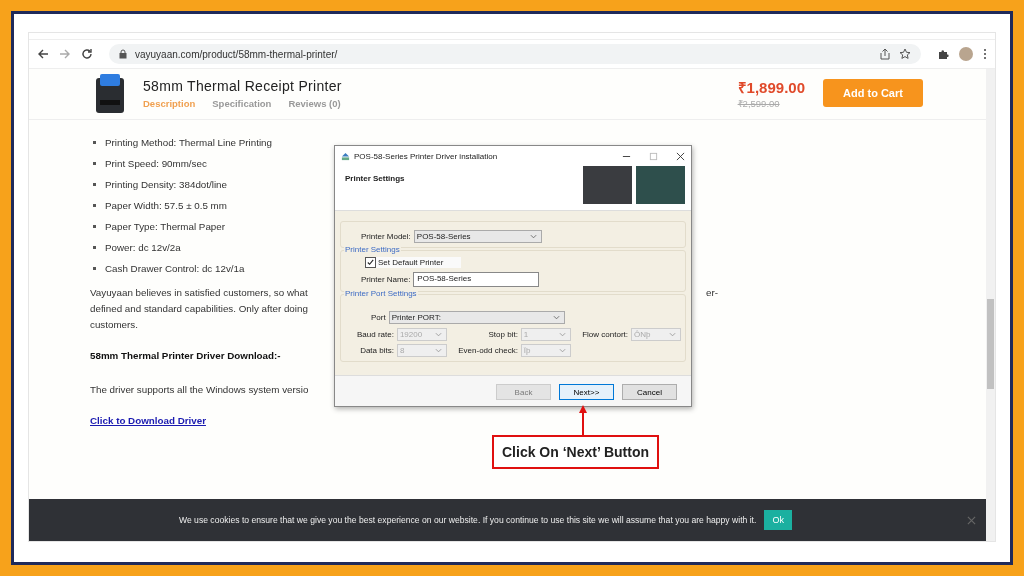 This screenshot has width=1024, height=576. Describe the element at coordinates (199, 309) in the screenshot. I see `paragraph-text: defined and standard capabilities. Only after doing` at that location.